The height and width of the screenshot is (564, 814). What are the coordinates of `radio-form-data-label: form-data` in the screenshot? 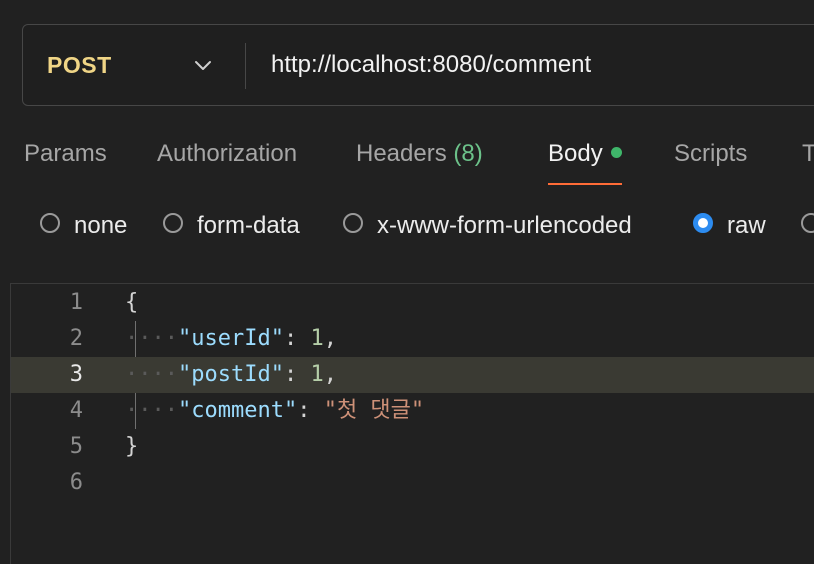 It's located at (248, 225).